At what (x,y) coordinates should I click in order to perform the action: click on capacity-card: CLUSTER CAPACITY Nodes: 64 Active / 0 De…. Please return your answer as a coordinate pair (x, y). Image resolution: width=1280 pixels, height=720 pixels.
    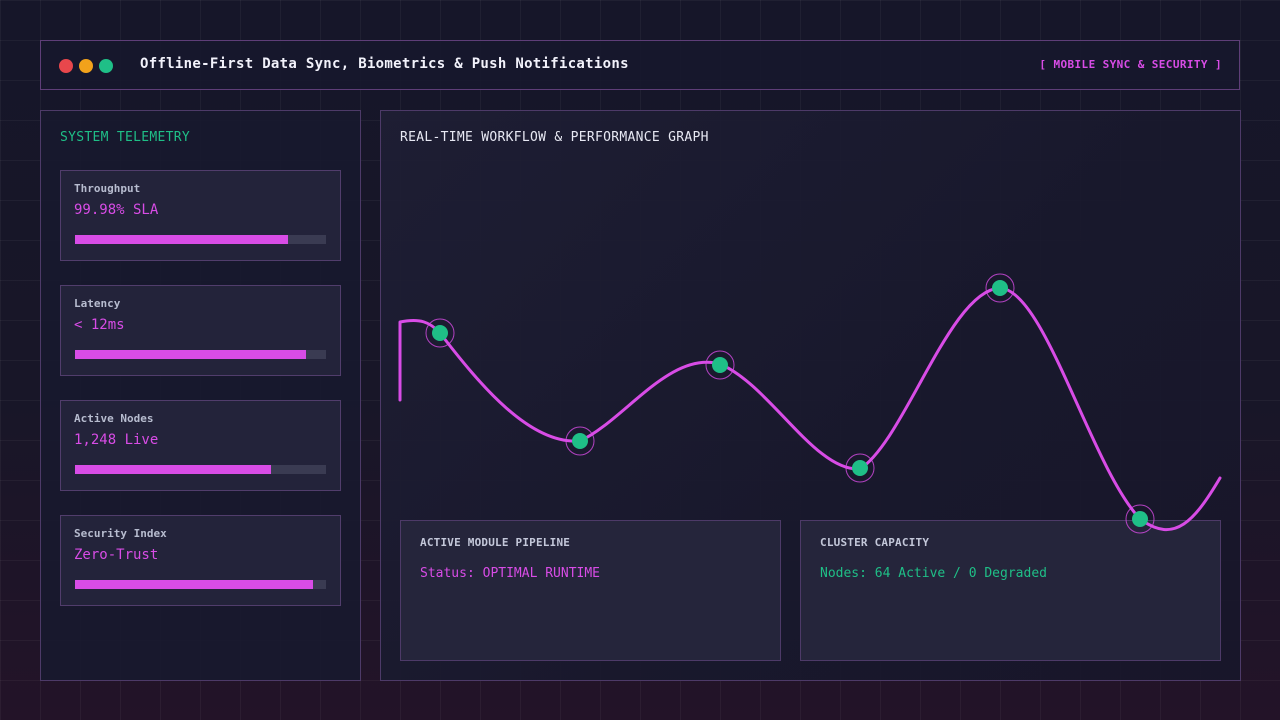
    Looking at the image, I should click on (1010, 590).